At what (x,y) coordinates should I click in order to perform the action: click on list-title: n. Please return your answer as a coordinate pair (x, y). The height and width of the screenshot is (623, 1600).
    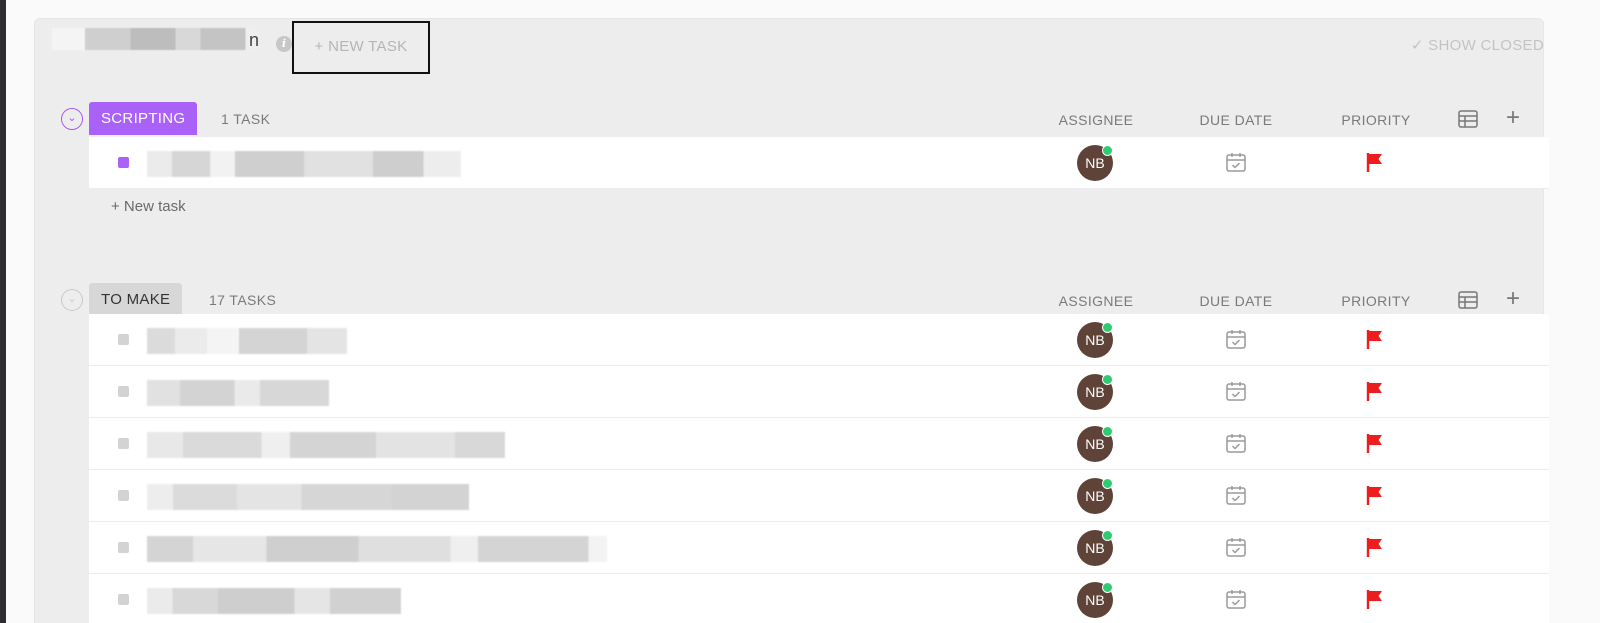
    Looking at the image, I should click on (254, 40).